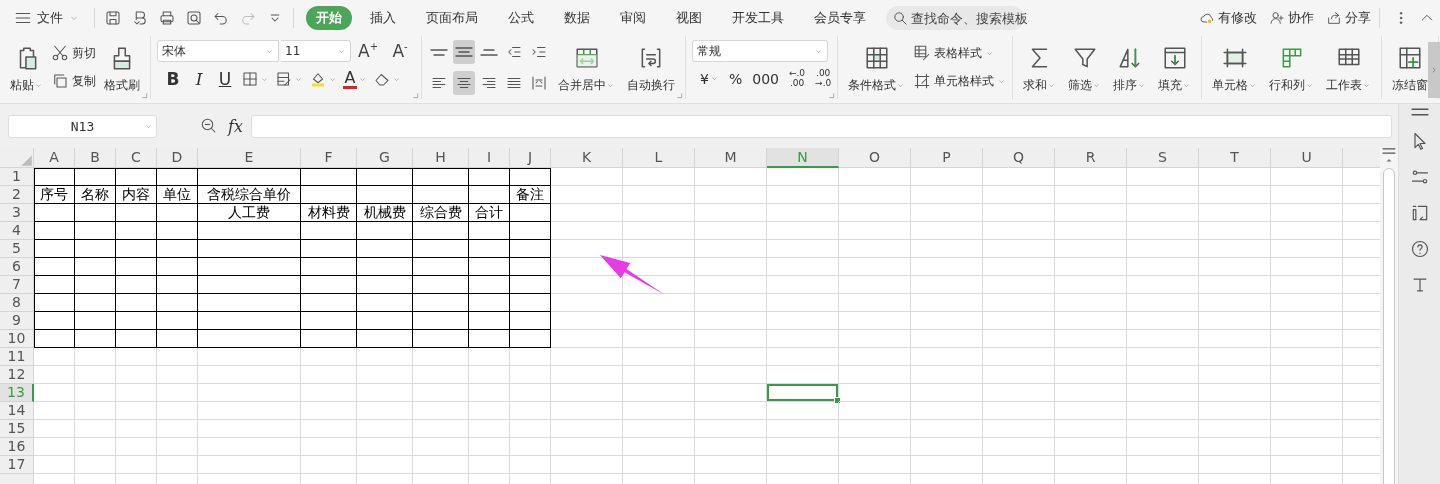 This screenshot has width=1440, height=484. What do you see at coordinates (1228, 18) in the screenshot?
I see `changes-button: 有修改` at bounding box center [1228, 18].